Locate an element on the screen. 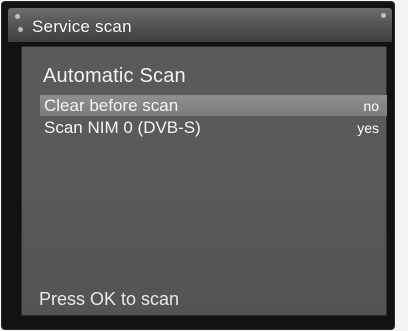 The width and height of the screenshot is (408, 331). window-title: Service scan is located at coordinates (82, 26).